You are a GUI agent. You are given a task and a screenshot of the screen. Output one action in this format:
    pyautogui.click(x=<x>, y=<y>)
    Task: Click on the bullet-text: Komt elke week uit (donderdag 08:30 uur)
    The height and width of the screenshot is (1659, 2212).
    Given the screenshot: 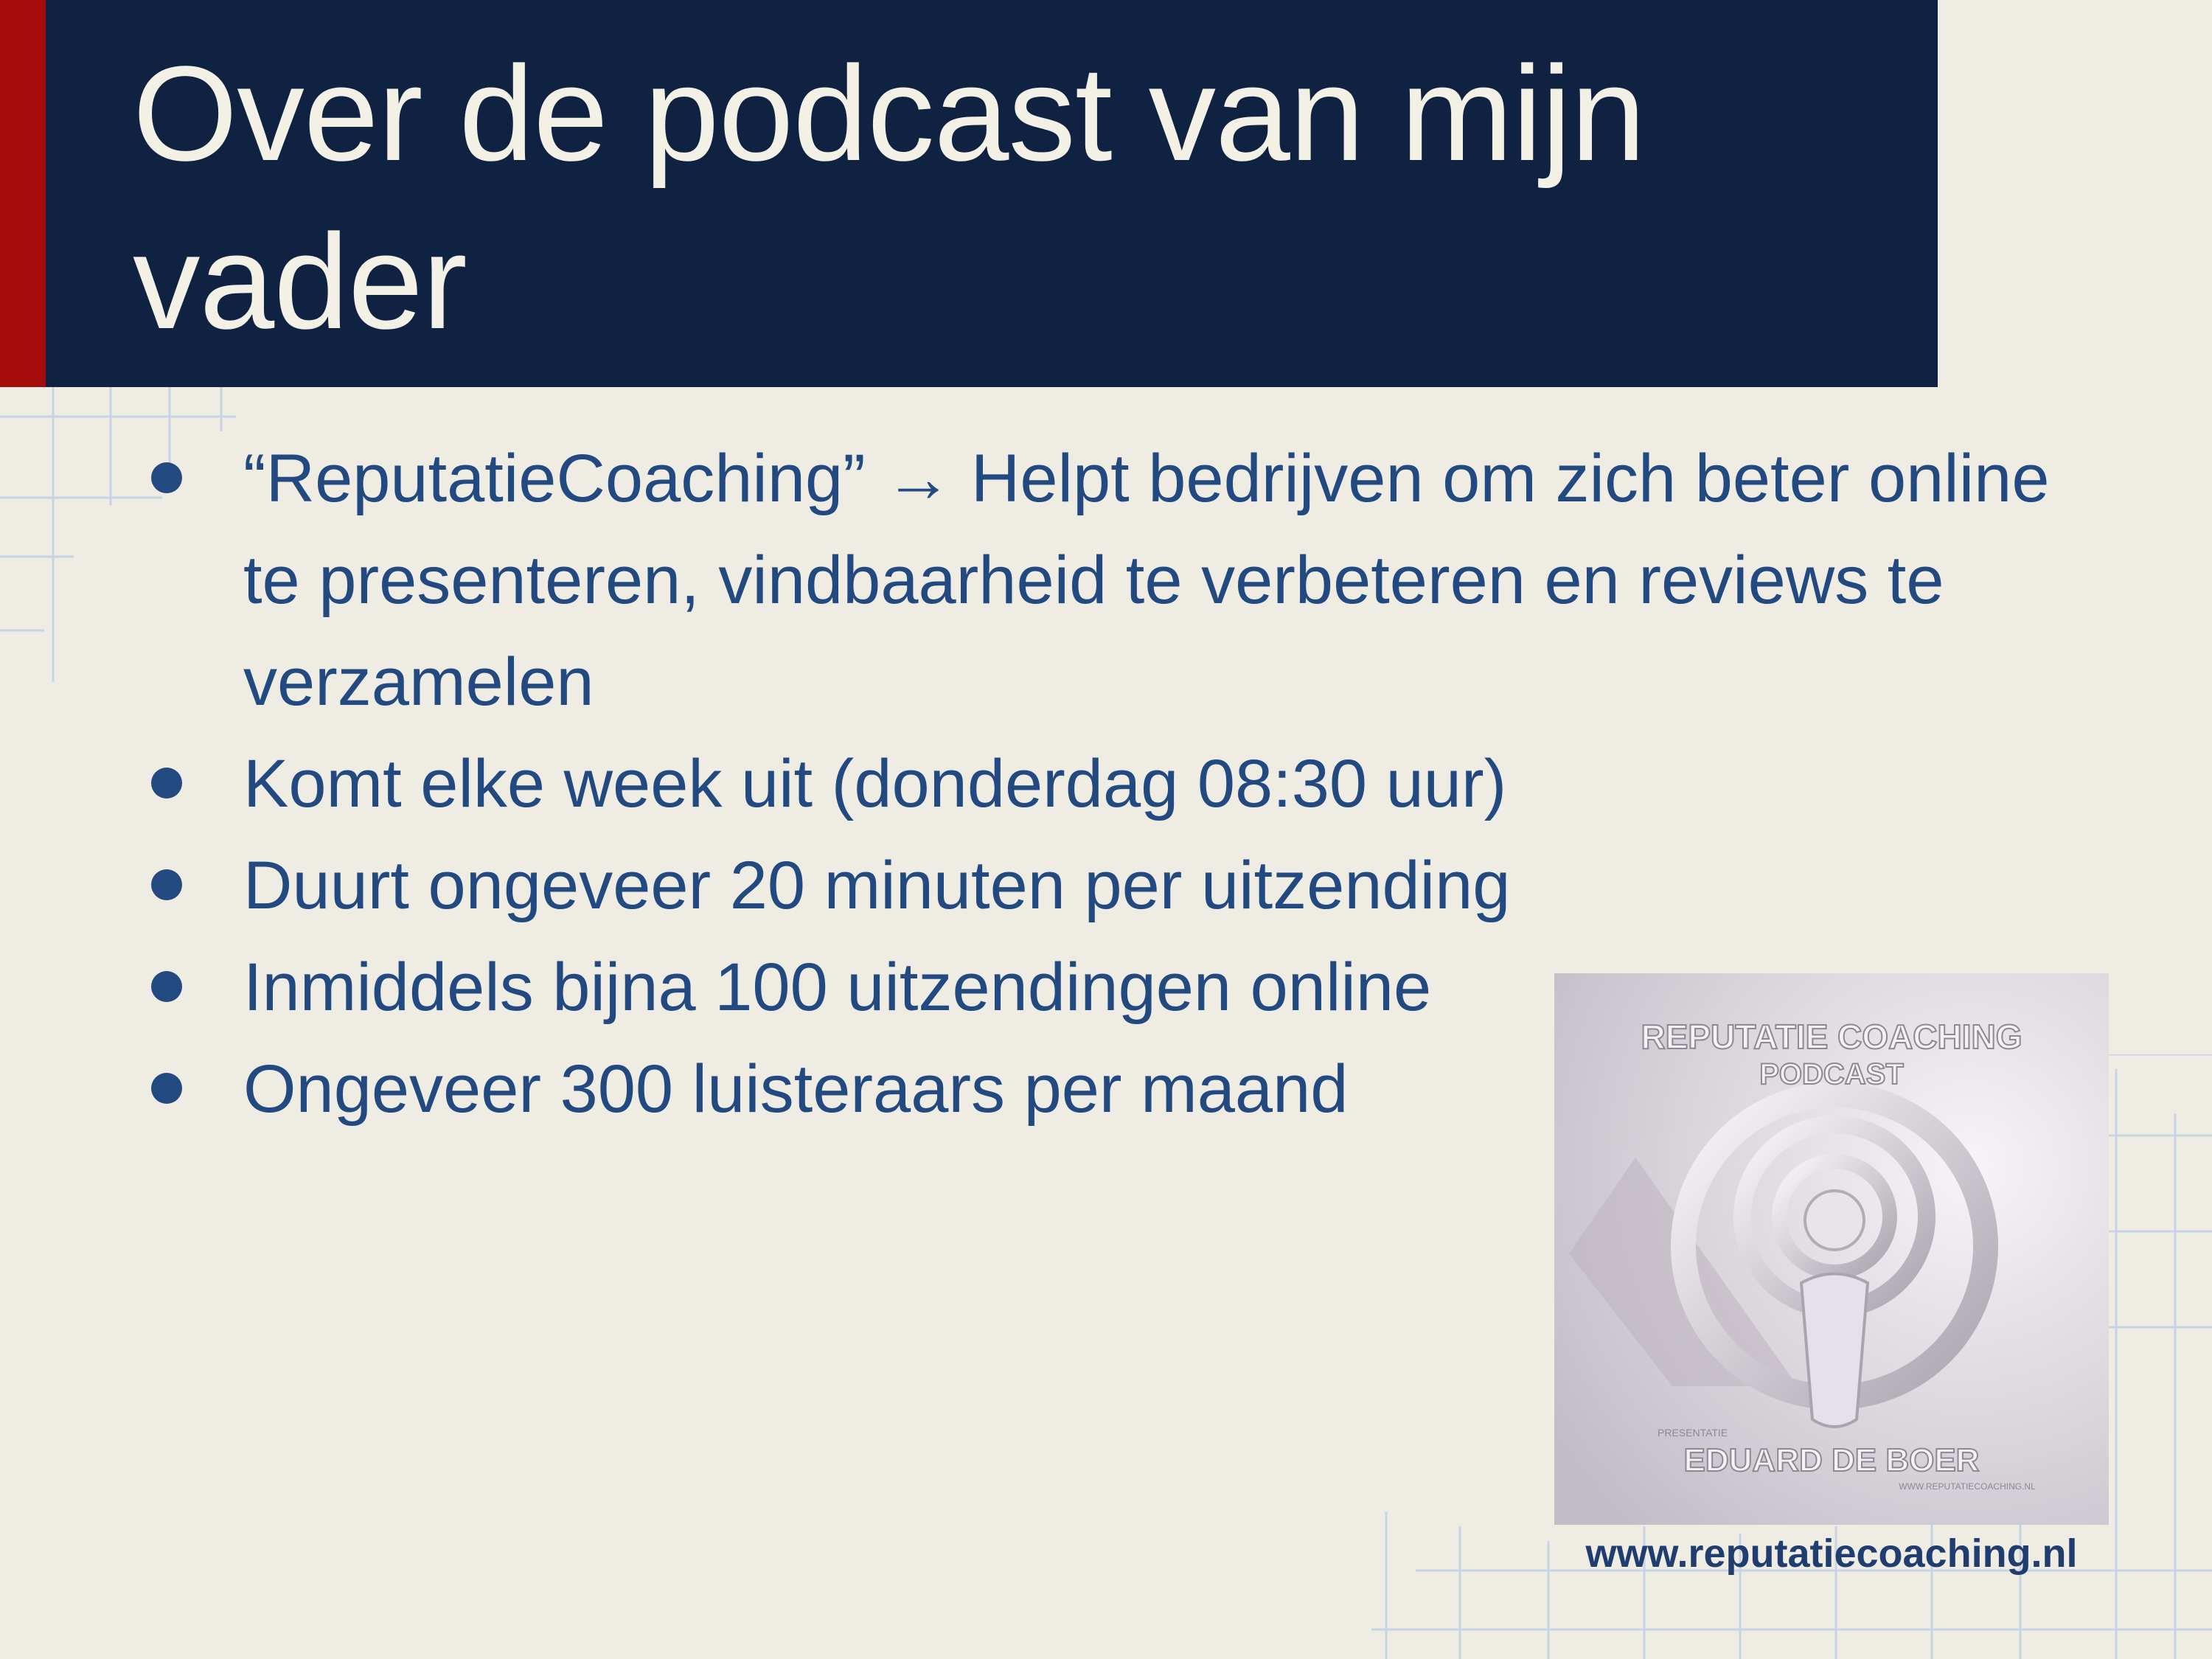 What is the action you would take?
    pyautogui.click(x=875, y=783)
    